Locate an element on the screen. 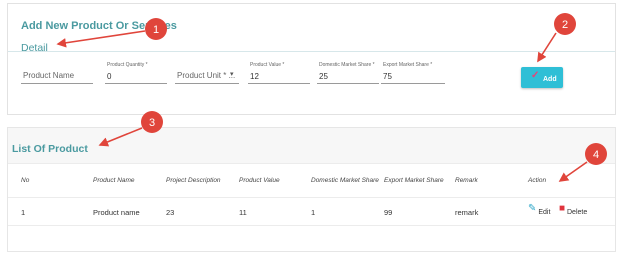 The height and width of the screenshot is (264, 623). product-name-field: Product Name is located at coordinates (57, 73).